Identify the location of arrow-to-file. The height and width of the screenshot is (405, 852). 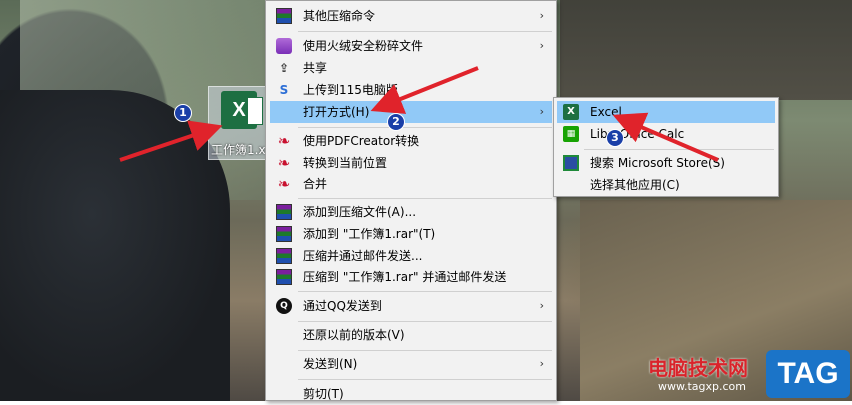
(171, 141).